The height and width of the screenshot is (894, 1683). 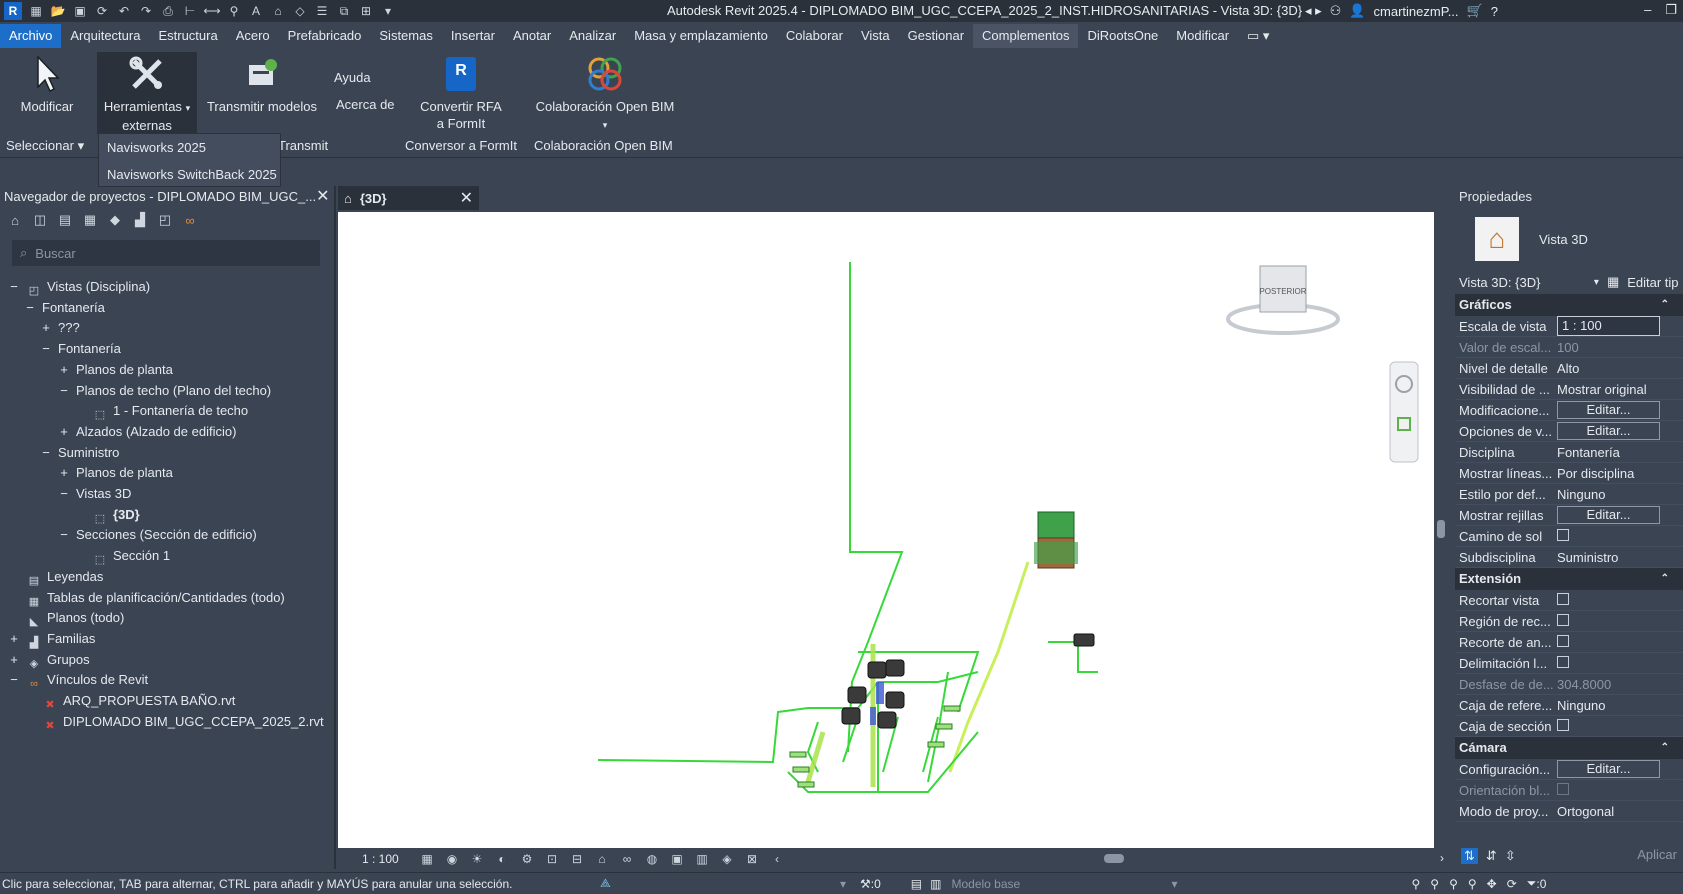 I want to click on cart-icon: 🛒, so click(x=1475, y=11).